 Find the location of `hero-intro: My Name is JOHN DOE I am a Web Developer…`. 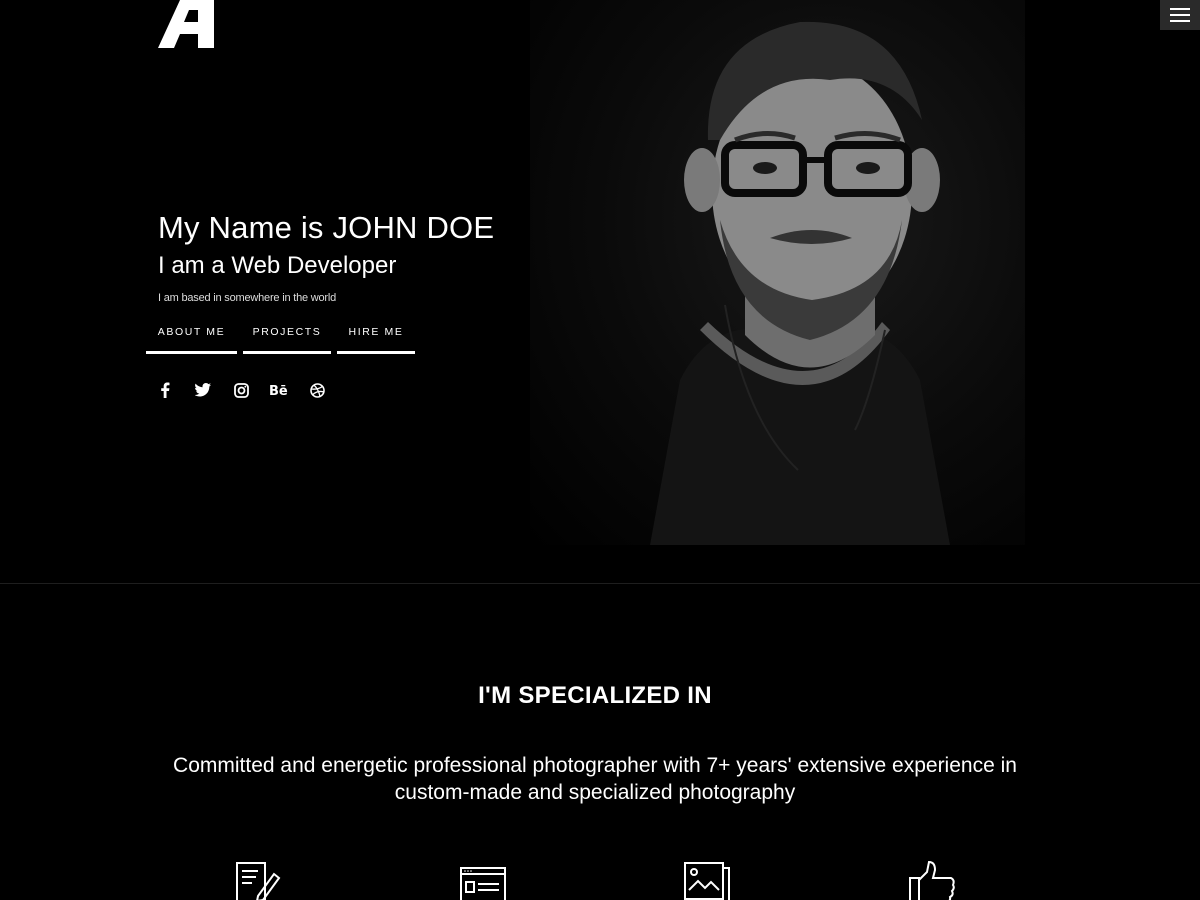

hero-intro: My Name is JOHN DOE I am a Web Developer… is located at coordinates (326, 256).